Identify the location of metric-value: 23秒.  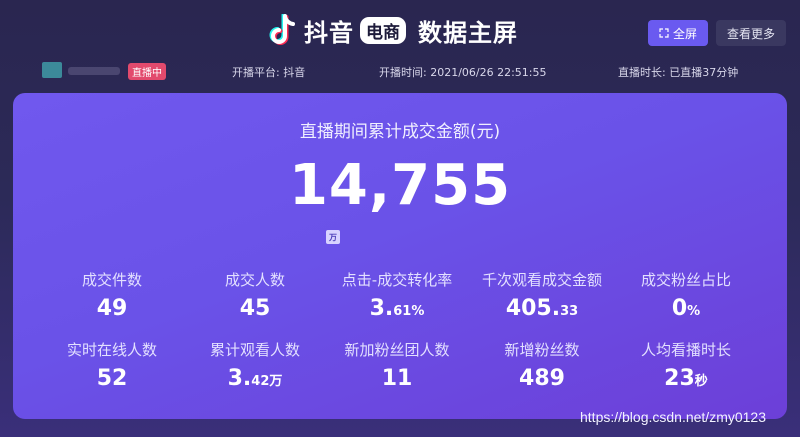
(686, 378).